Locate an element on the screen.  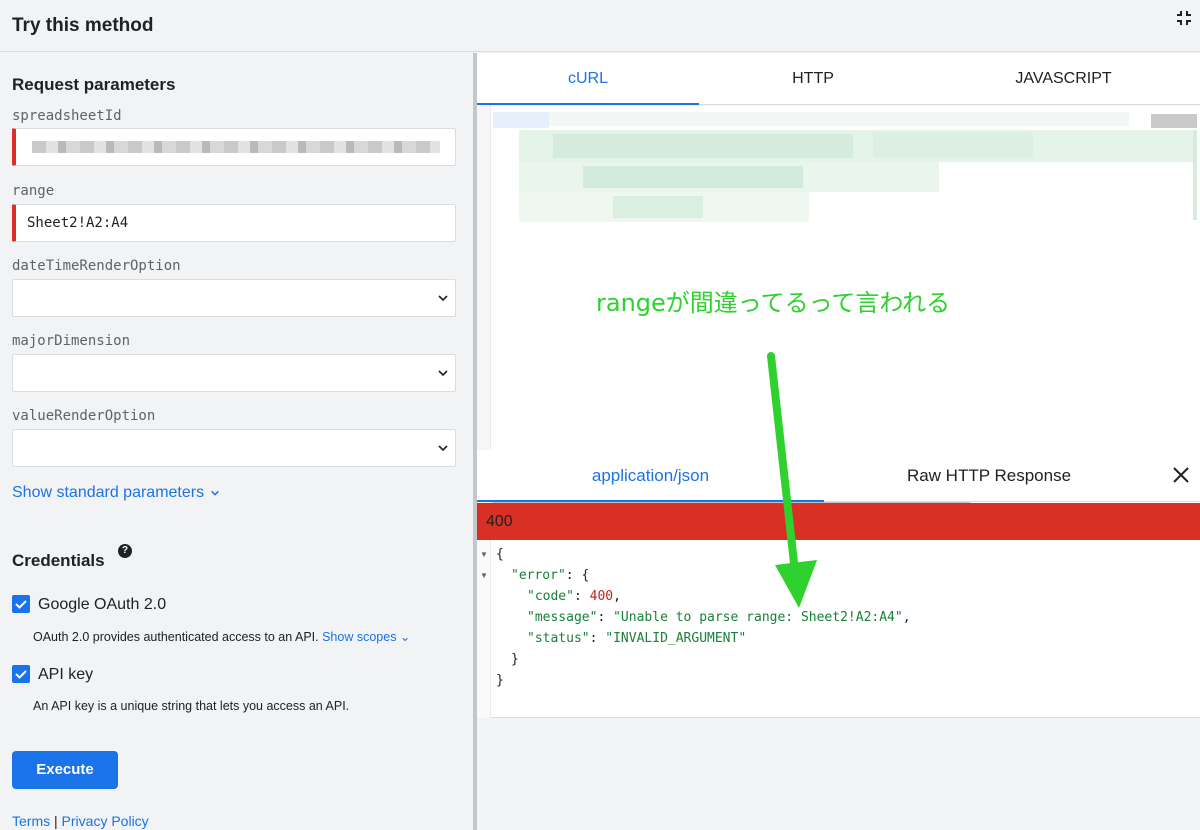
json-line: "code": 400, is located at coordinates (574, 596).